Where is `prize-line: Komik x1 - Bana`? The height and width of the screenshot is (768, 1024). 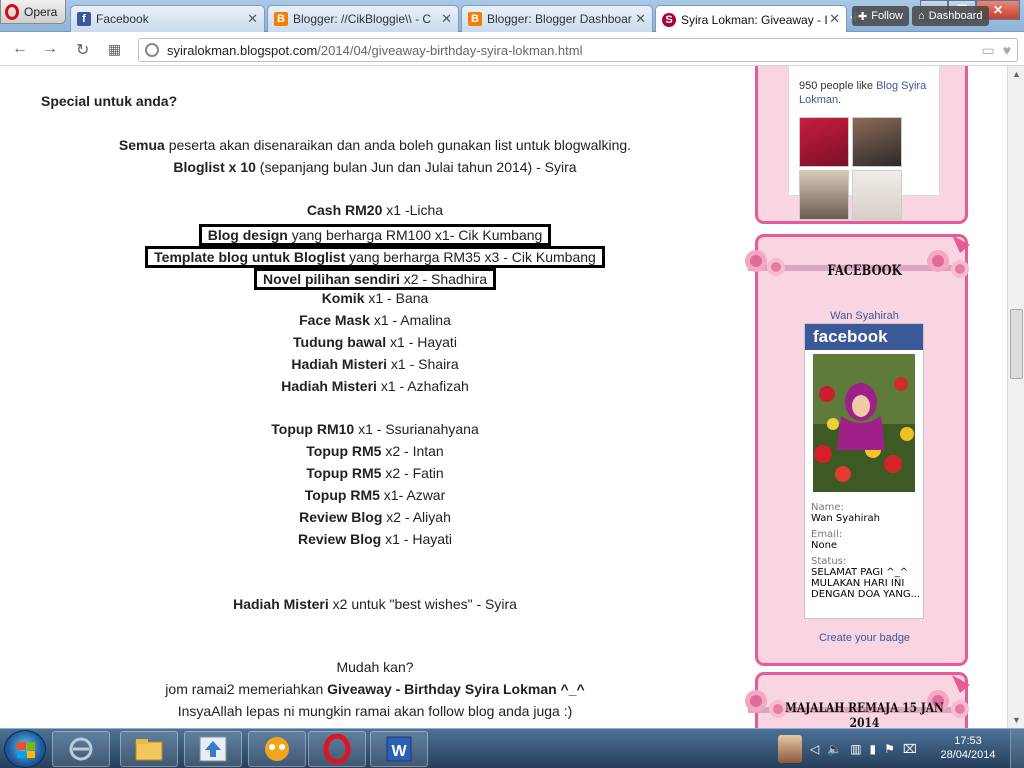
prize-line: Komik x1 - Bana is located at coordinates (375, 298).